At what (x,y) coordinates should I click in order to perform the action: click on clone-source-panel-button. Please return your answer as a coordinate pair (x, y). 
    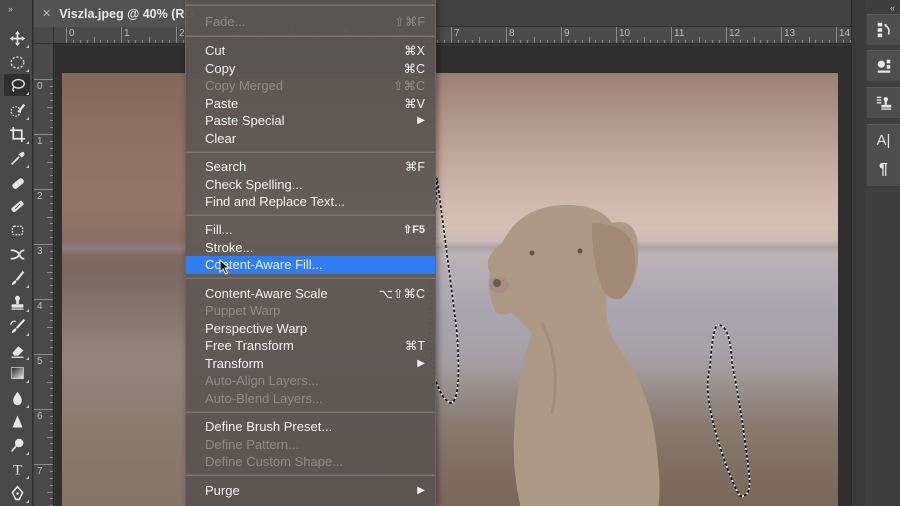
    Looking at the image, I should click on (883, 103).